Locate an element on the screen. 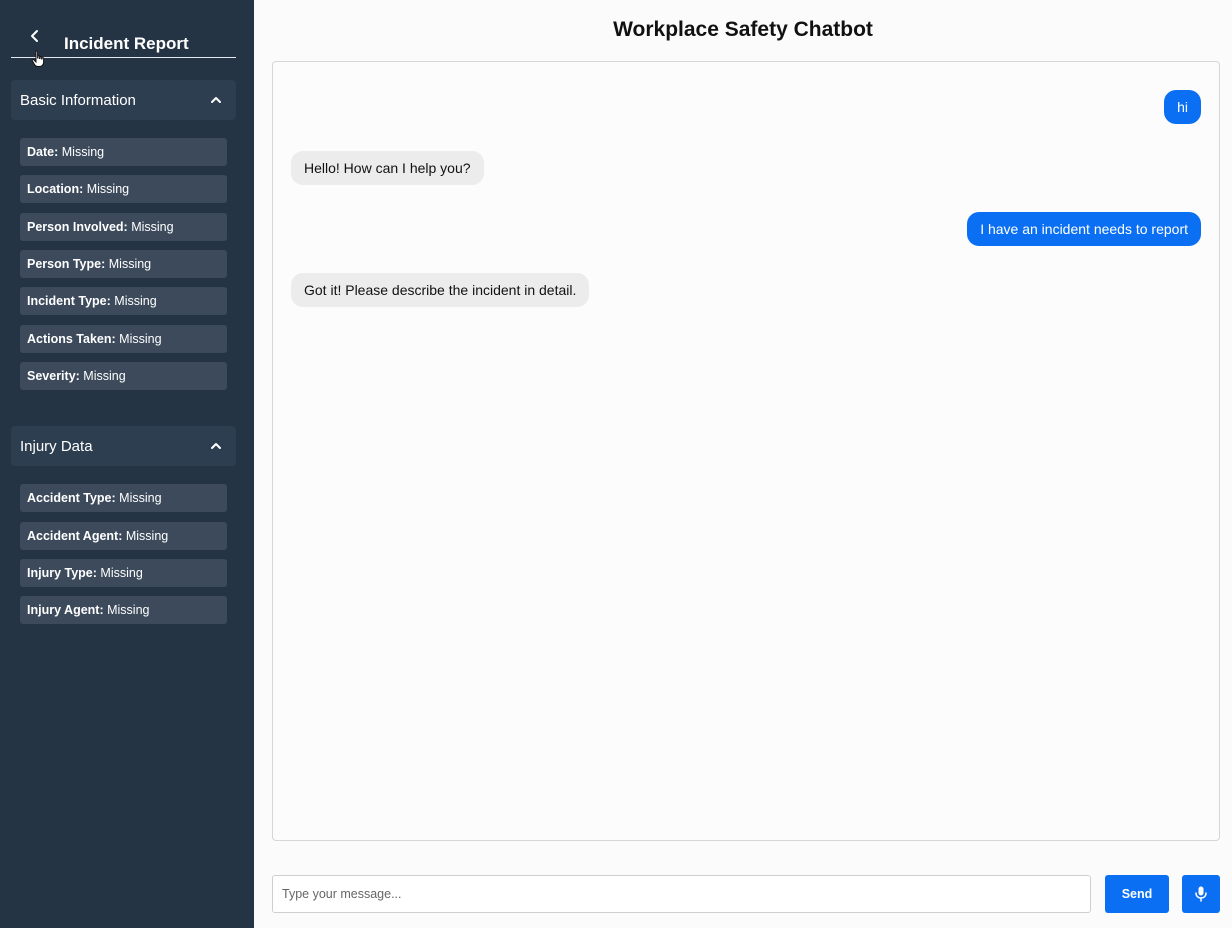 This screenshot has height=928, width=1232. back-button is located at coordinates (35, 36).